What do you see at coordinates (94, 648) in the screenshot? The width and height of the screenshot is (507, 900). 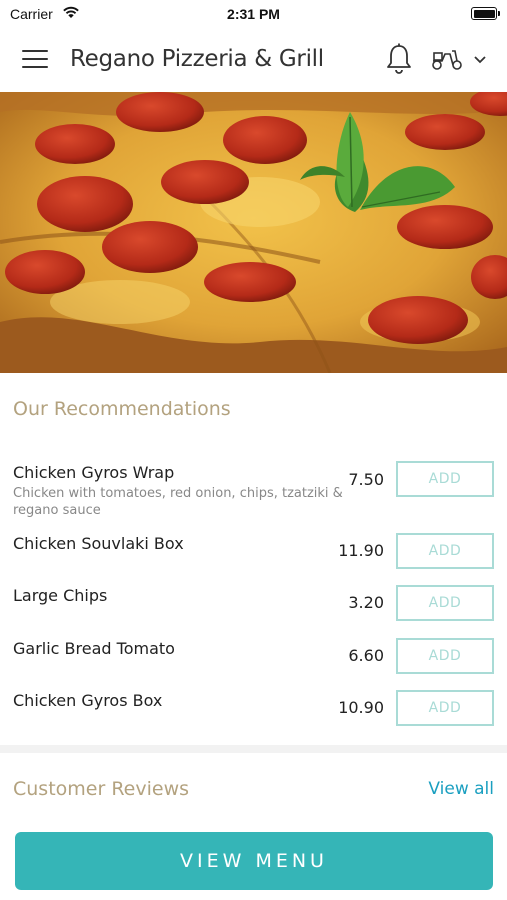 I see `item-name: Garlic Bread Tomato` at bounding box center [94, 648].